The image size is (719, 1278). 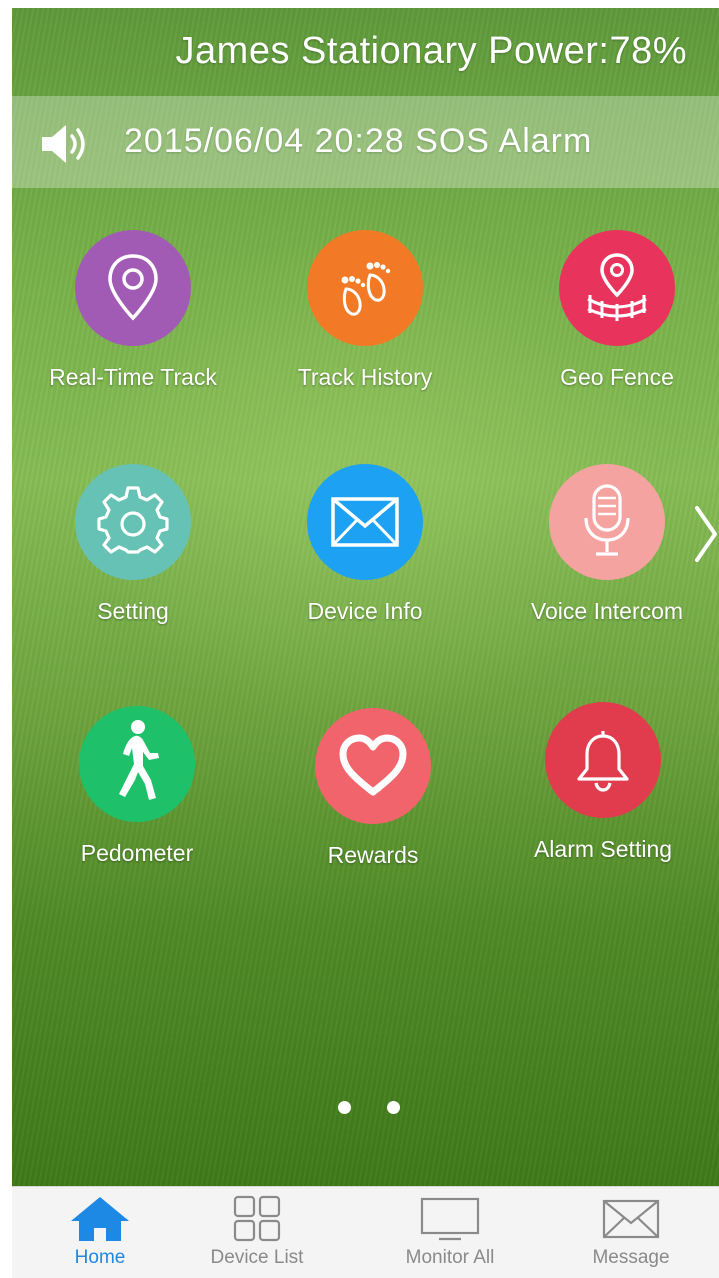 I want to click on bell-icon, so click(x=603, y=761).